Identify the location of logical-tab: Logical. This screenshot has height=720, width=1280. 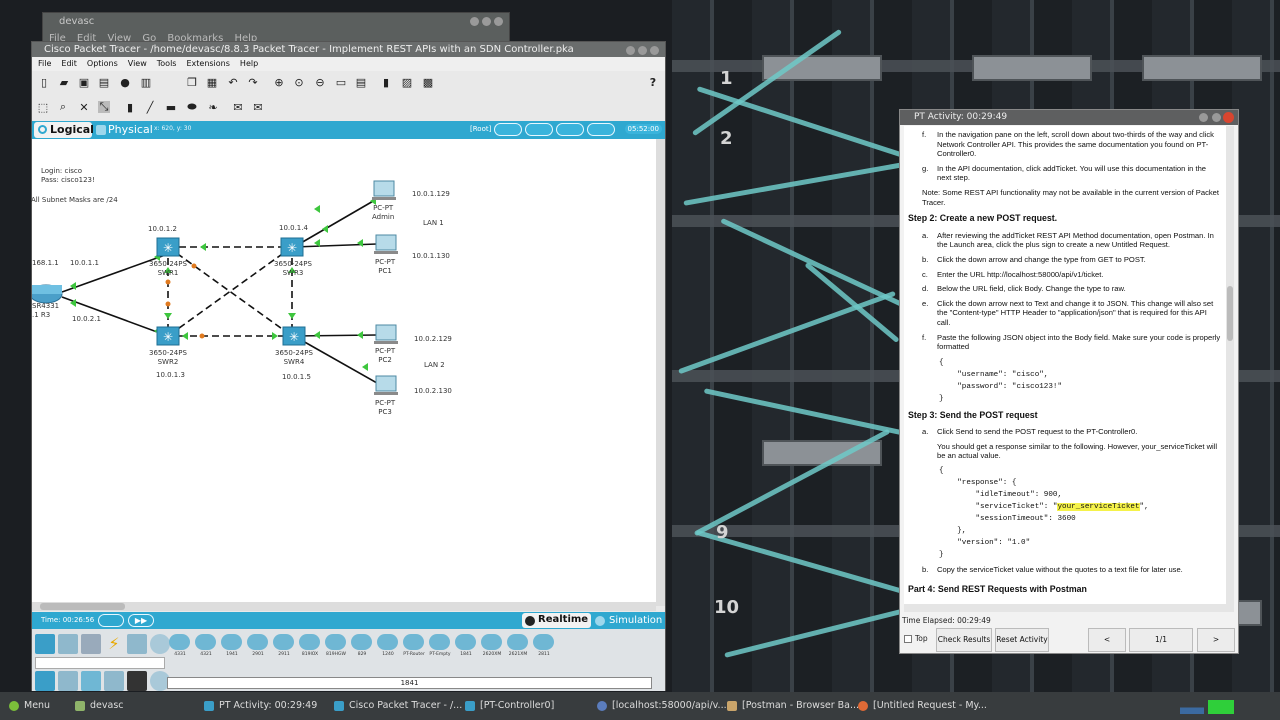
(64, 130).